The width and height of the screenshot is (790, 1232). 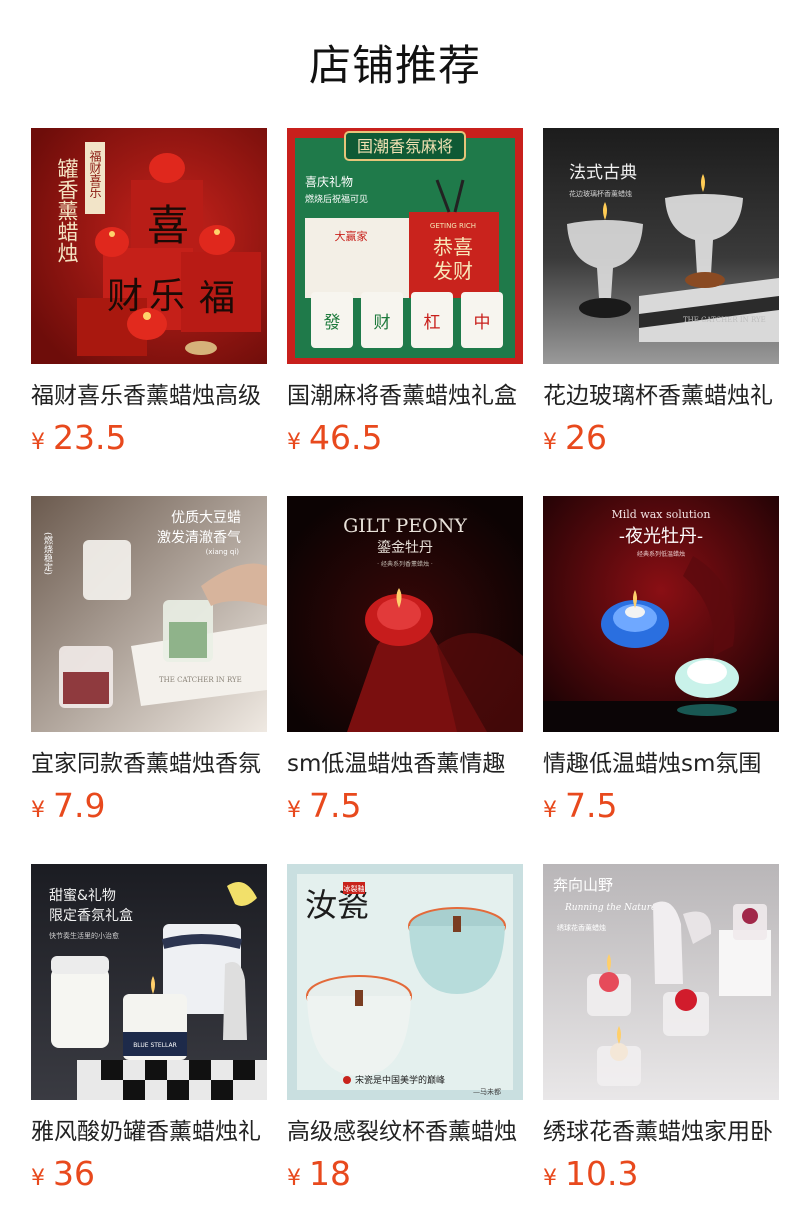 I want to click on price-value: 10.3, so click(x=602, y=1173).